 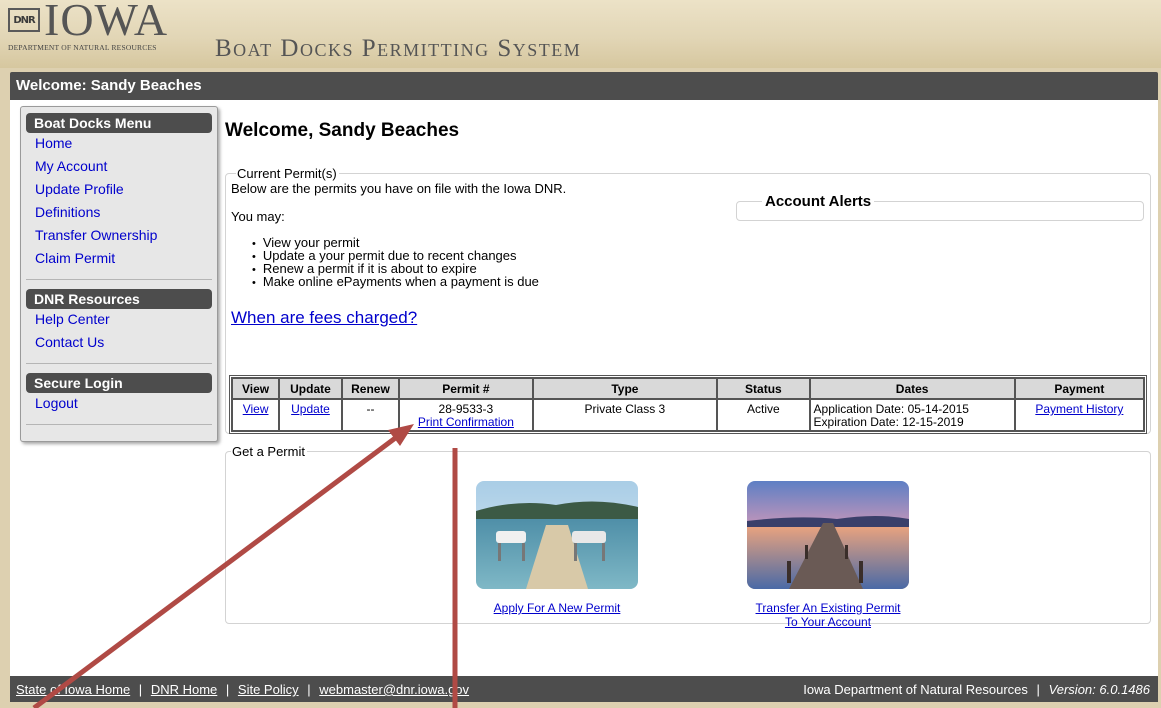 What do you see at coordinates (256, 388) in the screenshot?
I see `col-view: View` at bounding box center [256, 388].